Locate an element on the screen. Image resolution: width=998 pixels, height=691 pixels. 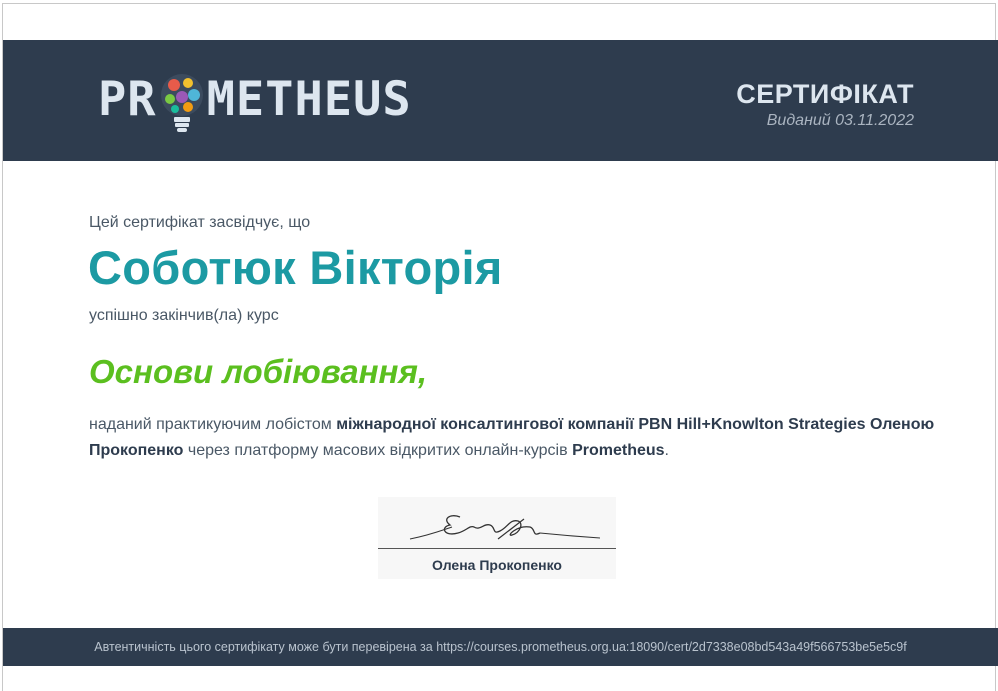
signature-line is located at coordinates (497, 548).